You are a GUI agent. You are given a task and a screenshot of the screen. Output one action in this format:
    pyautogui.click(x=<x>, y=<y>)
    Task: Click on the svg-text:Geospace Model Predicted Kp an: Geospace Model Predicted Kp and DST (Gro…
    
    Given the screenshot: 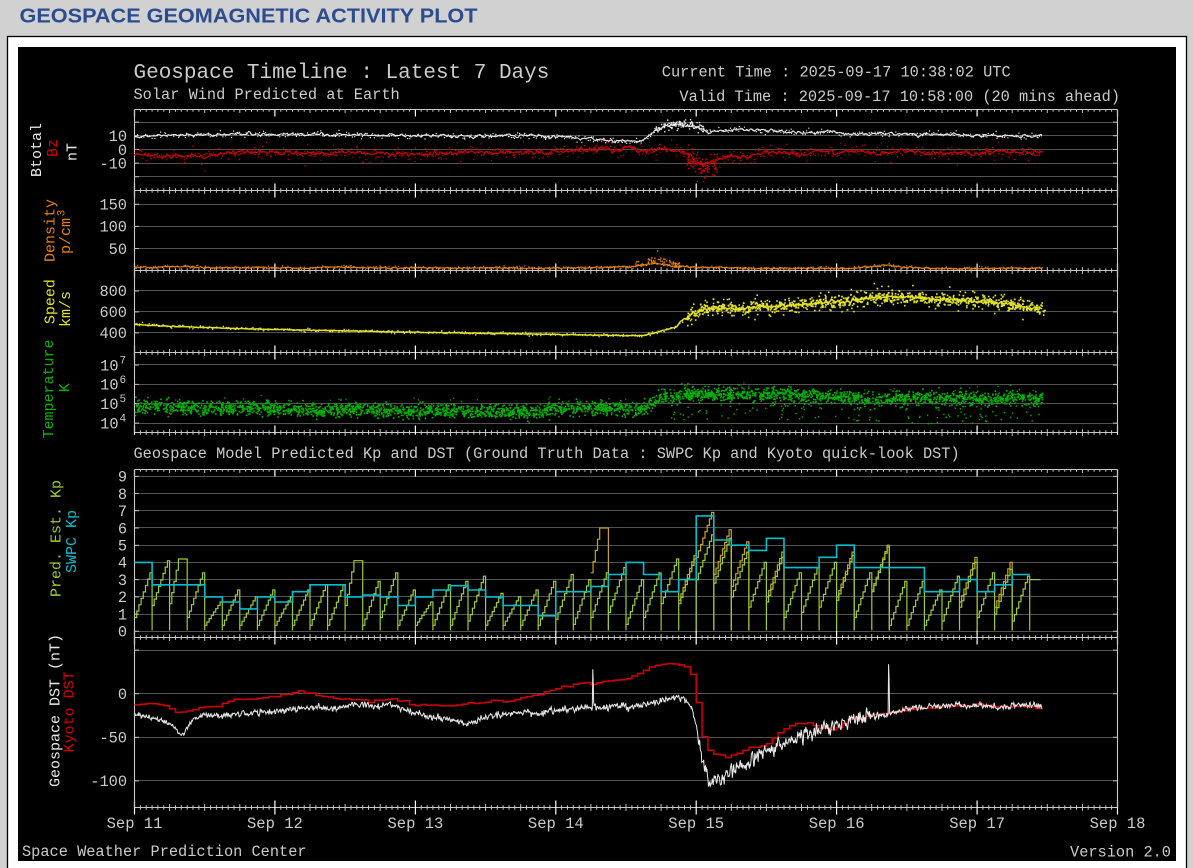 What is the action you would take?
    pyautogui.click(x=547, y=454)
    